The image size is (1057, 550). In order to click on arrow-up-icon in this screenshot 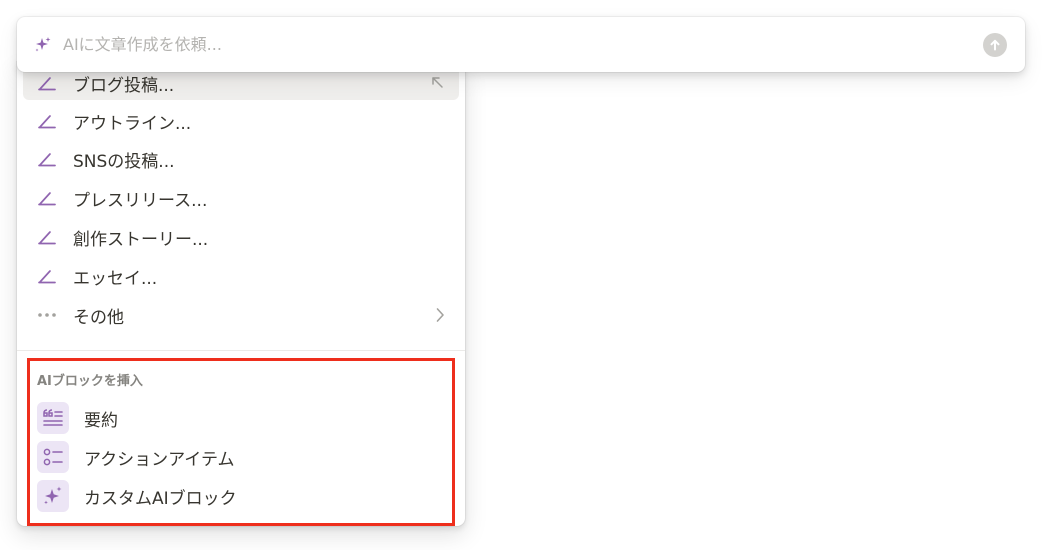, I will do `click(995, 44)`.